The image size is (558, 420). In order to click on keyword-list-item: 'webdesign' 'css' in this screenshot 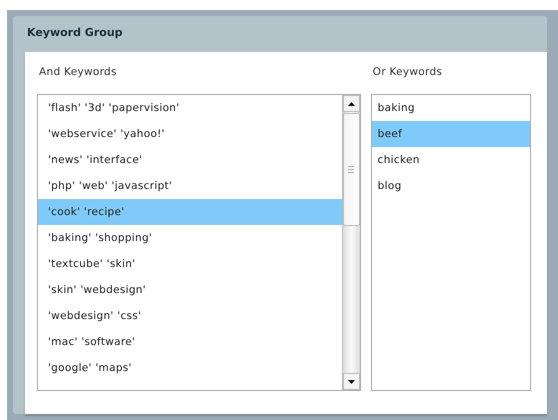, I will do `click(190, 316)`.